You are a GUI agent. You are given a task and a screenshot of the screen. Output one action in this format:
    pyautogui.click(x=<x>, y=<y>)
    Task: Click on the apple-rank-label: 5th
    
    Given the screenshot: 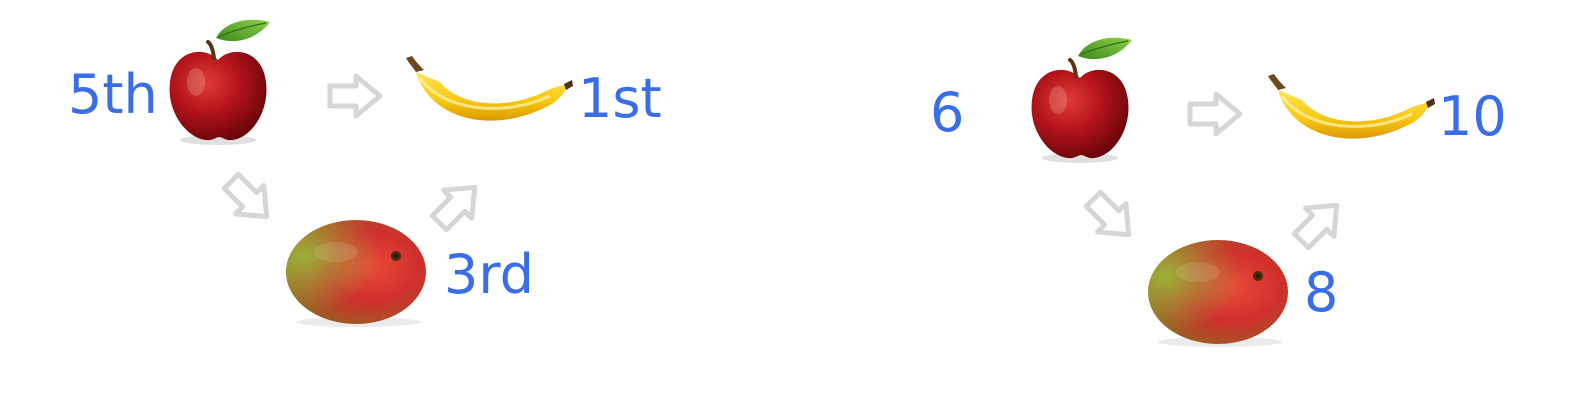 What is the action you would take?
    pyautogui.click(x=113, y=94)
    